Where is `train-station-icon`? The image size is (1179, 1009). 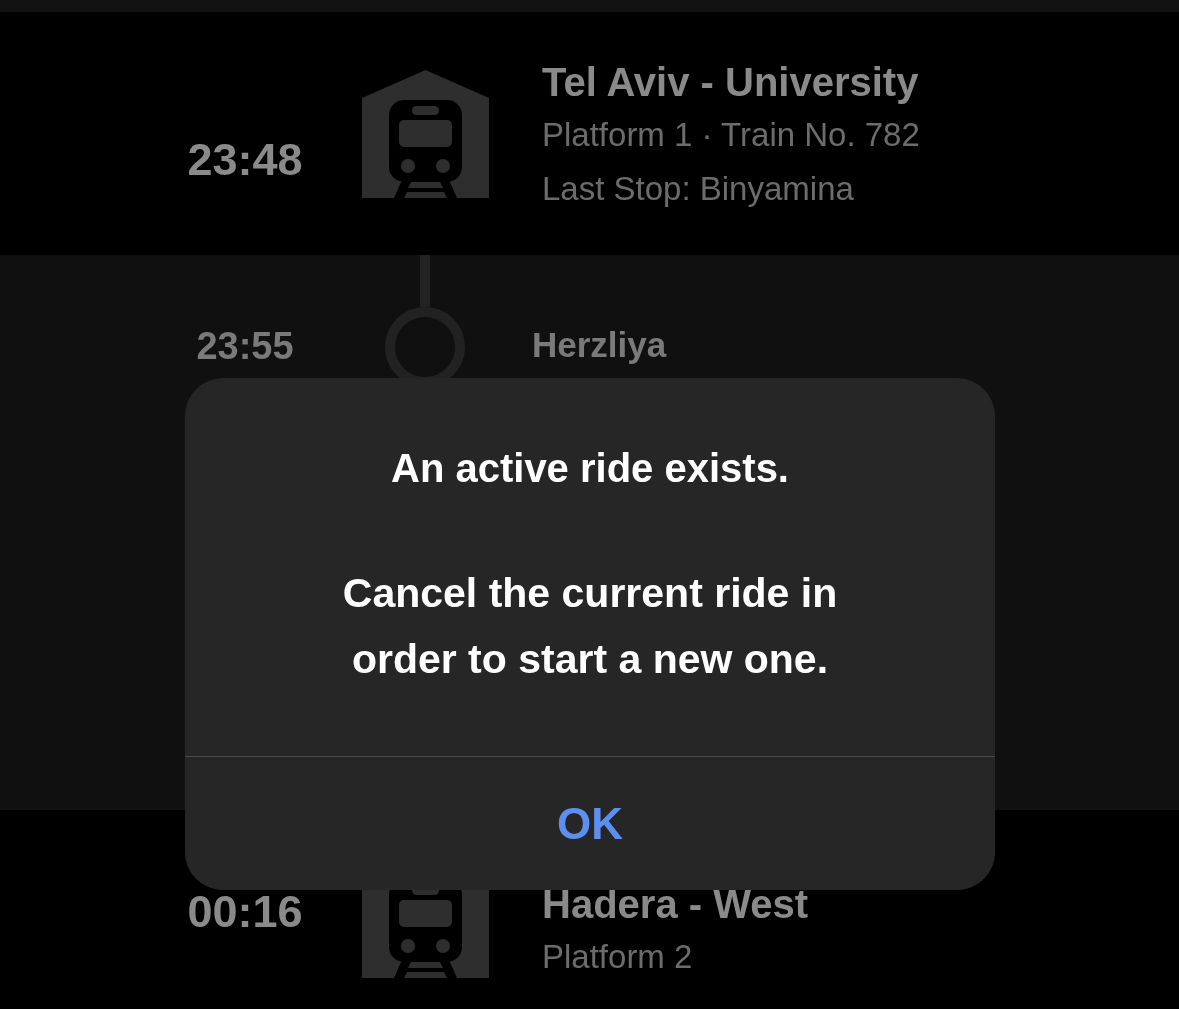
train-station-icon is located at coordinates (425, 134).